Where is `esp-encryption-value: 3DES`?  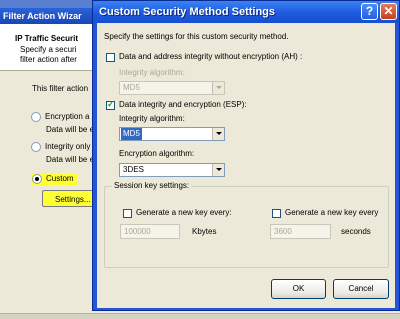
esp-encryption-value: 3DES is located at coordinates (133, 169).